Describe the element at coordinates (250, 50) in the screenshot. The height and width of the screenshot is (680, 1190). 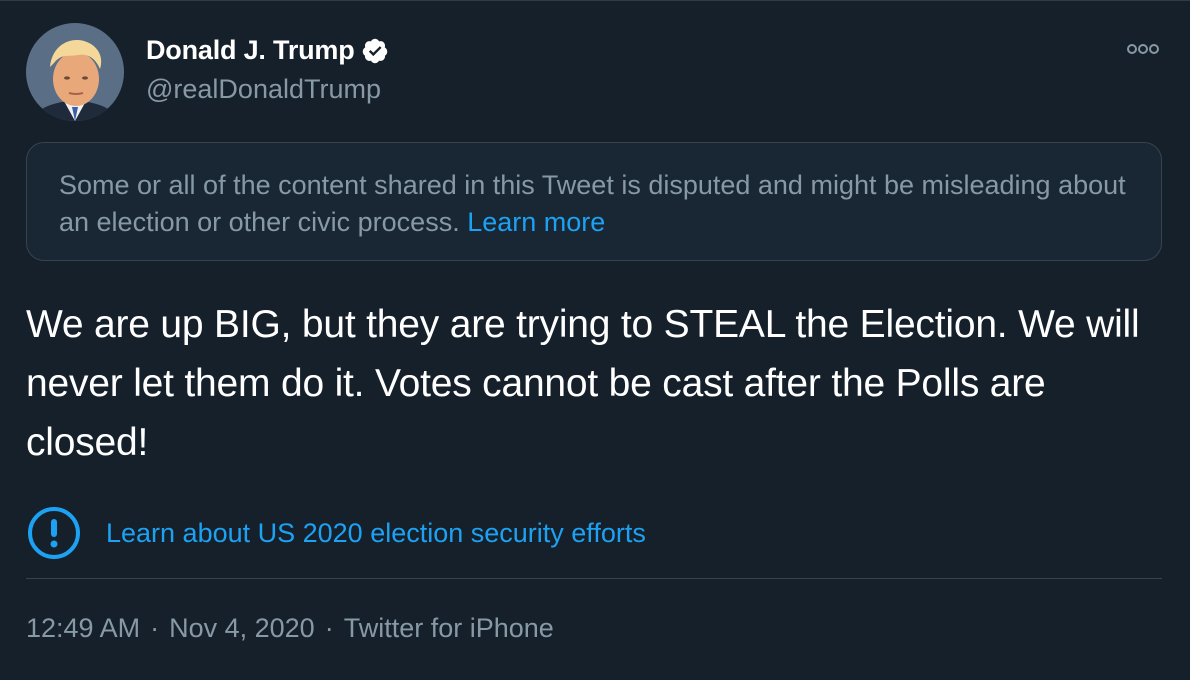
I see `author-display-name: Donald J. Trump` at that location.